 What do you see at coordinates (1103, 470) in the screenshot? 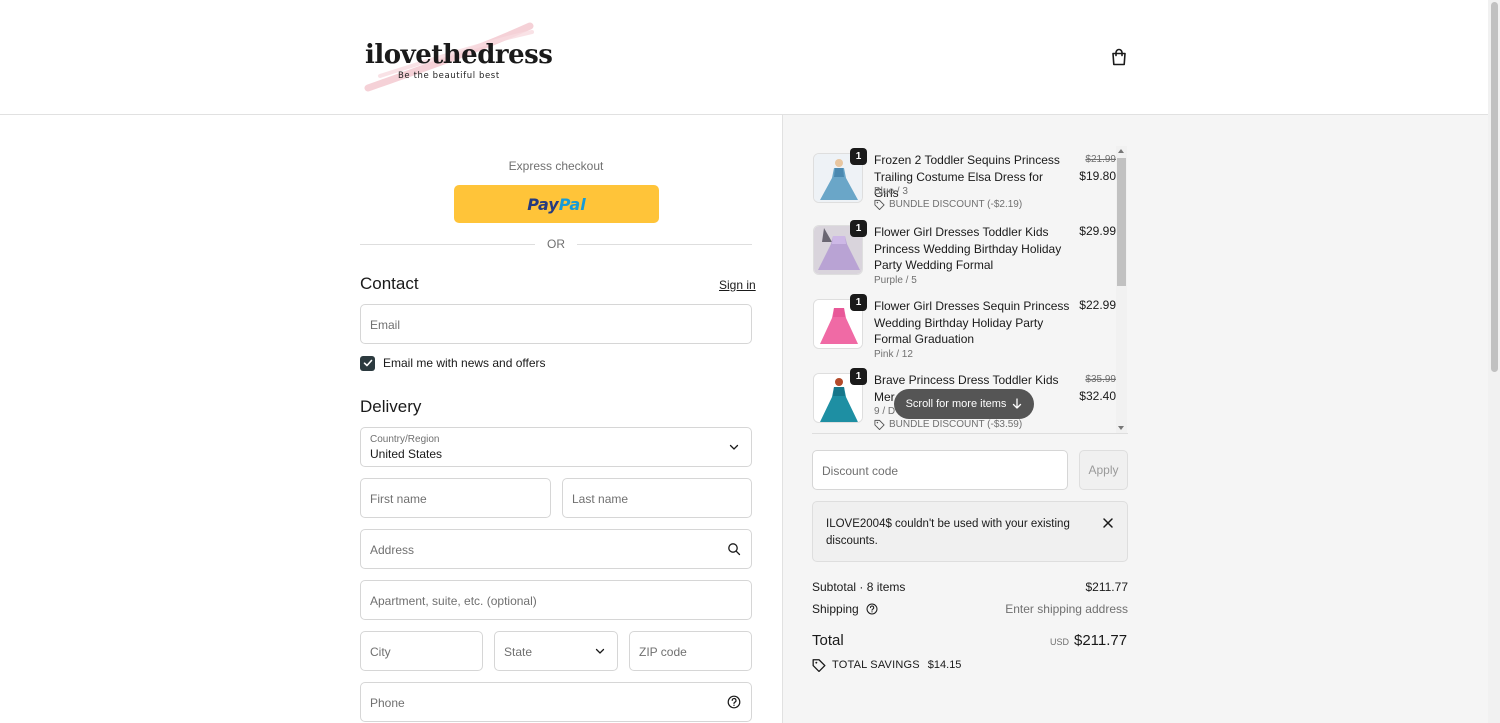
I see `apply-discount-button: Apply` at bounding box center [1103, 470].